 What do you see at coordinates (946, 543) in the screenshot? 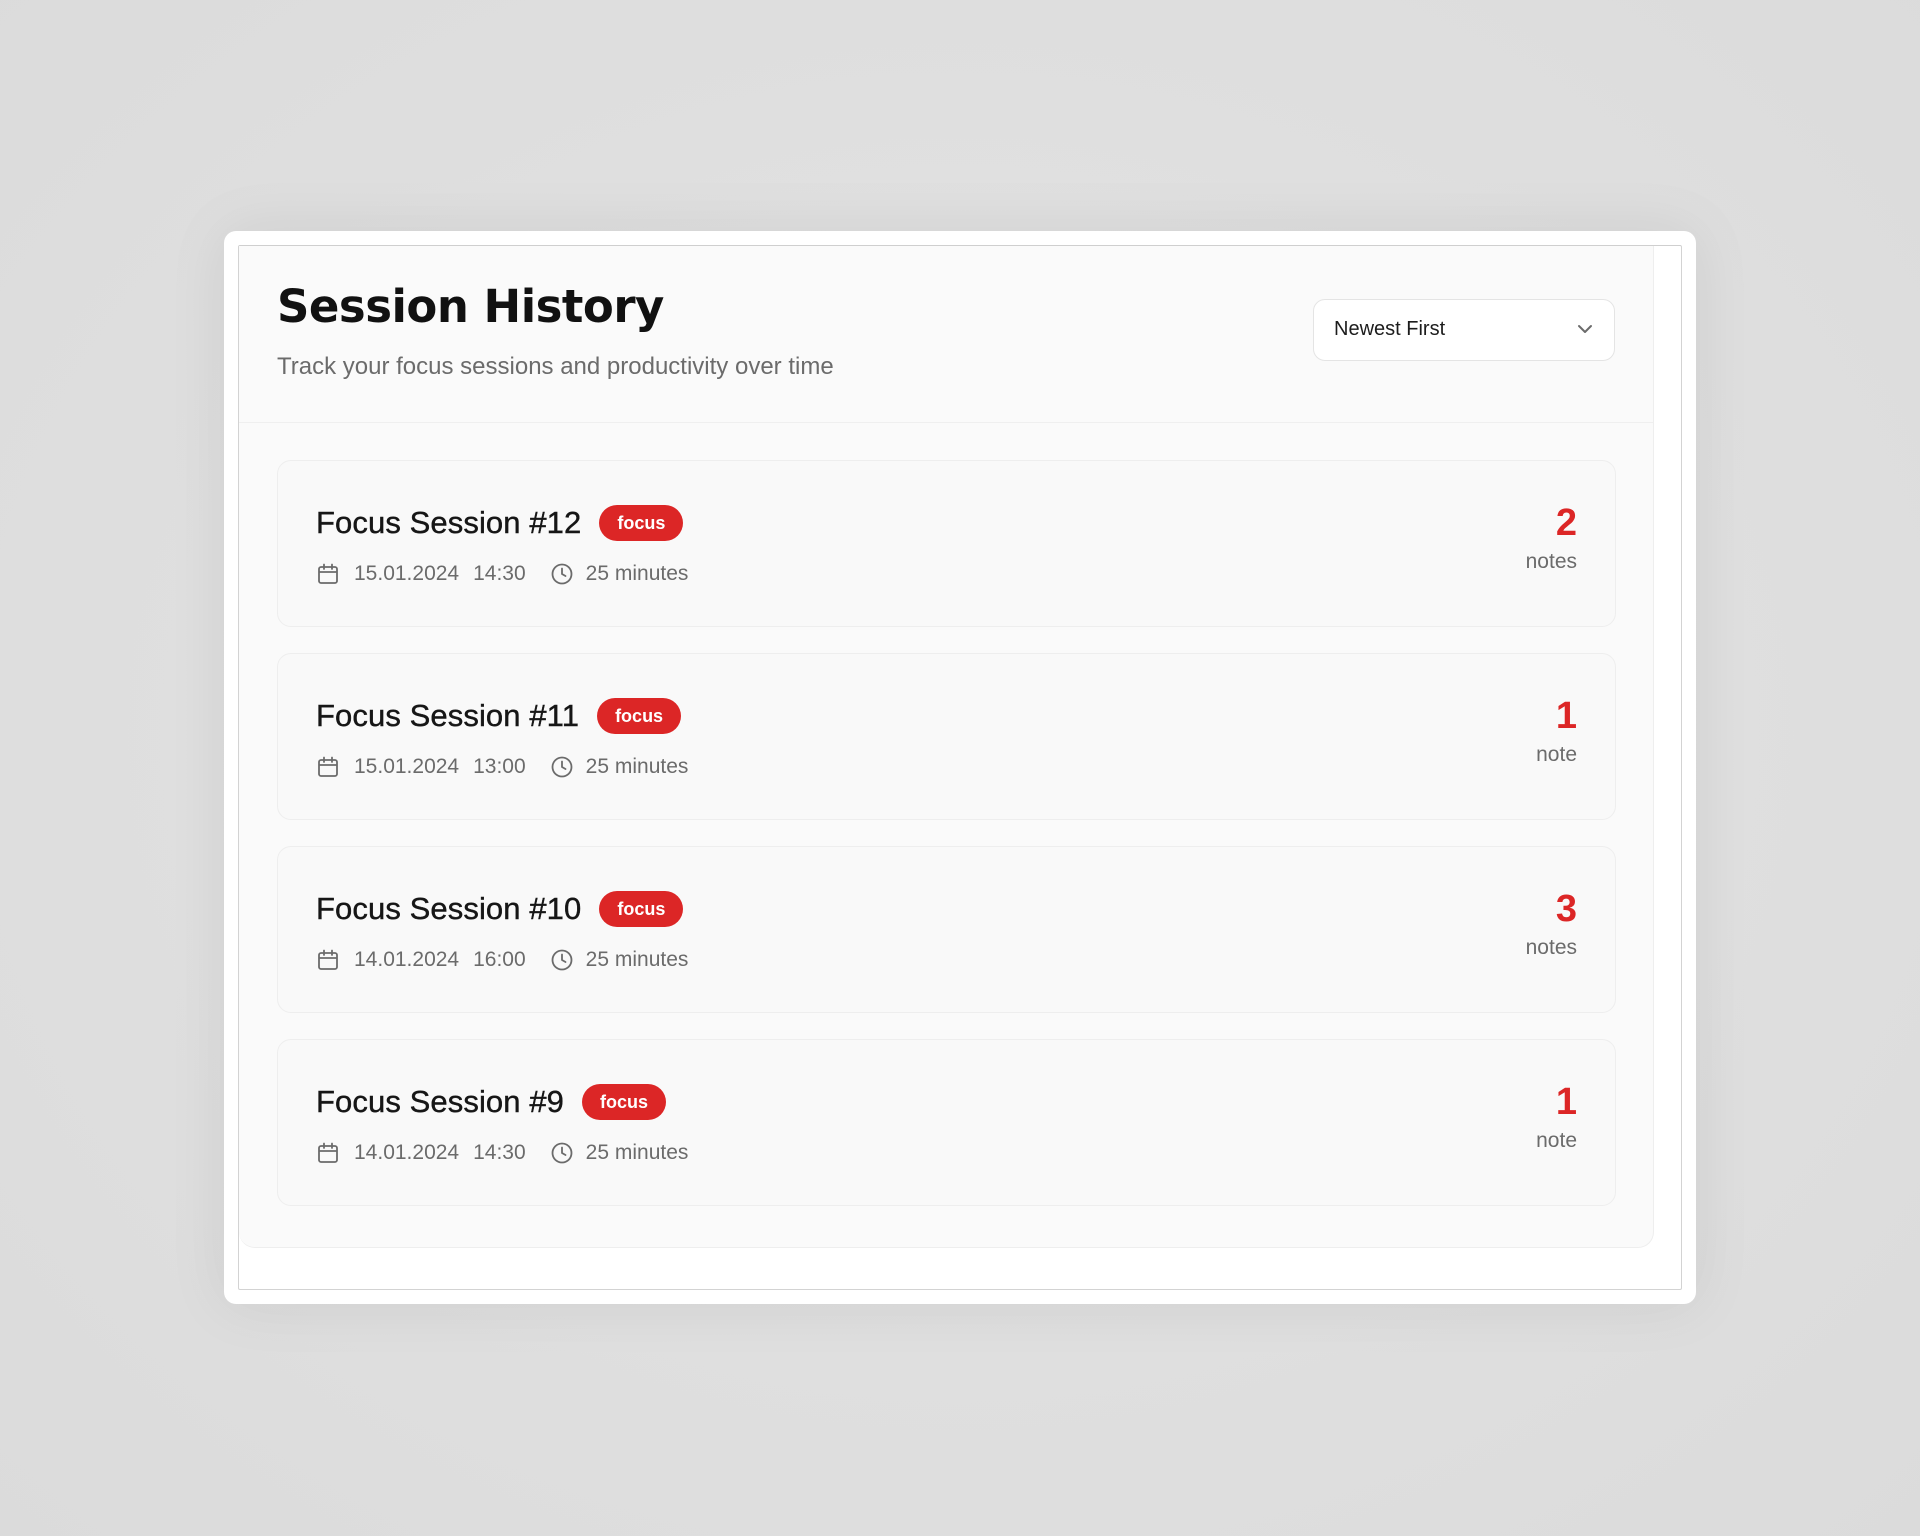
I see `session-card: Focus Session #12 focus 15.01.2024 14:30` at bounding box center [946, 543].